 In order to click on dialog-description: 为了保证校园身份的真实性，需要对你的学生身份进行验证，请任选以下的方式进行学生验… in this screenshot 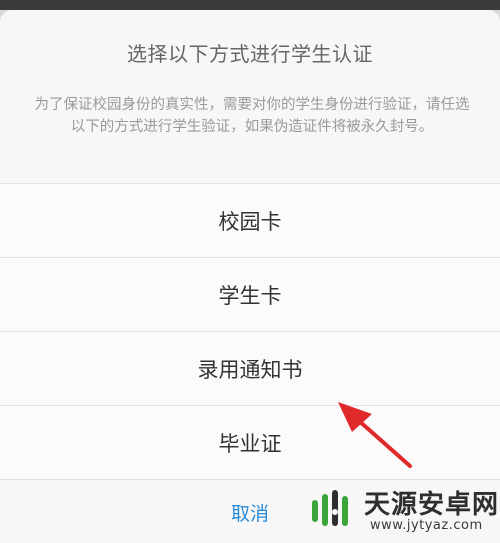, I will do `click(252, 116)`.